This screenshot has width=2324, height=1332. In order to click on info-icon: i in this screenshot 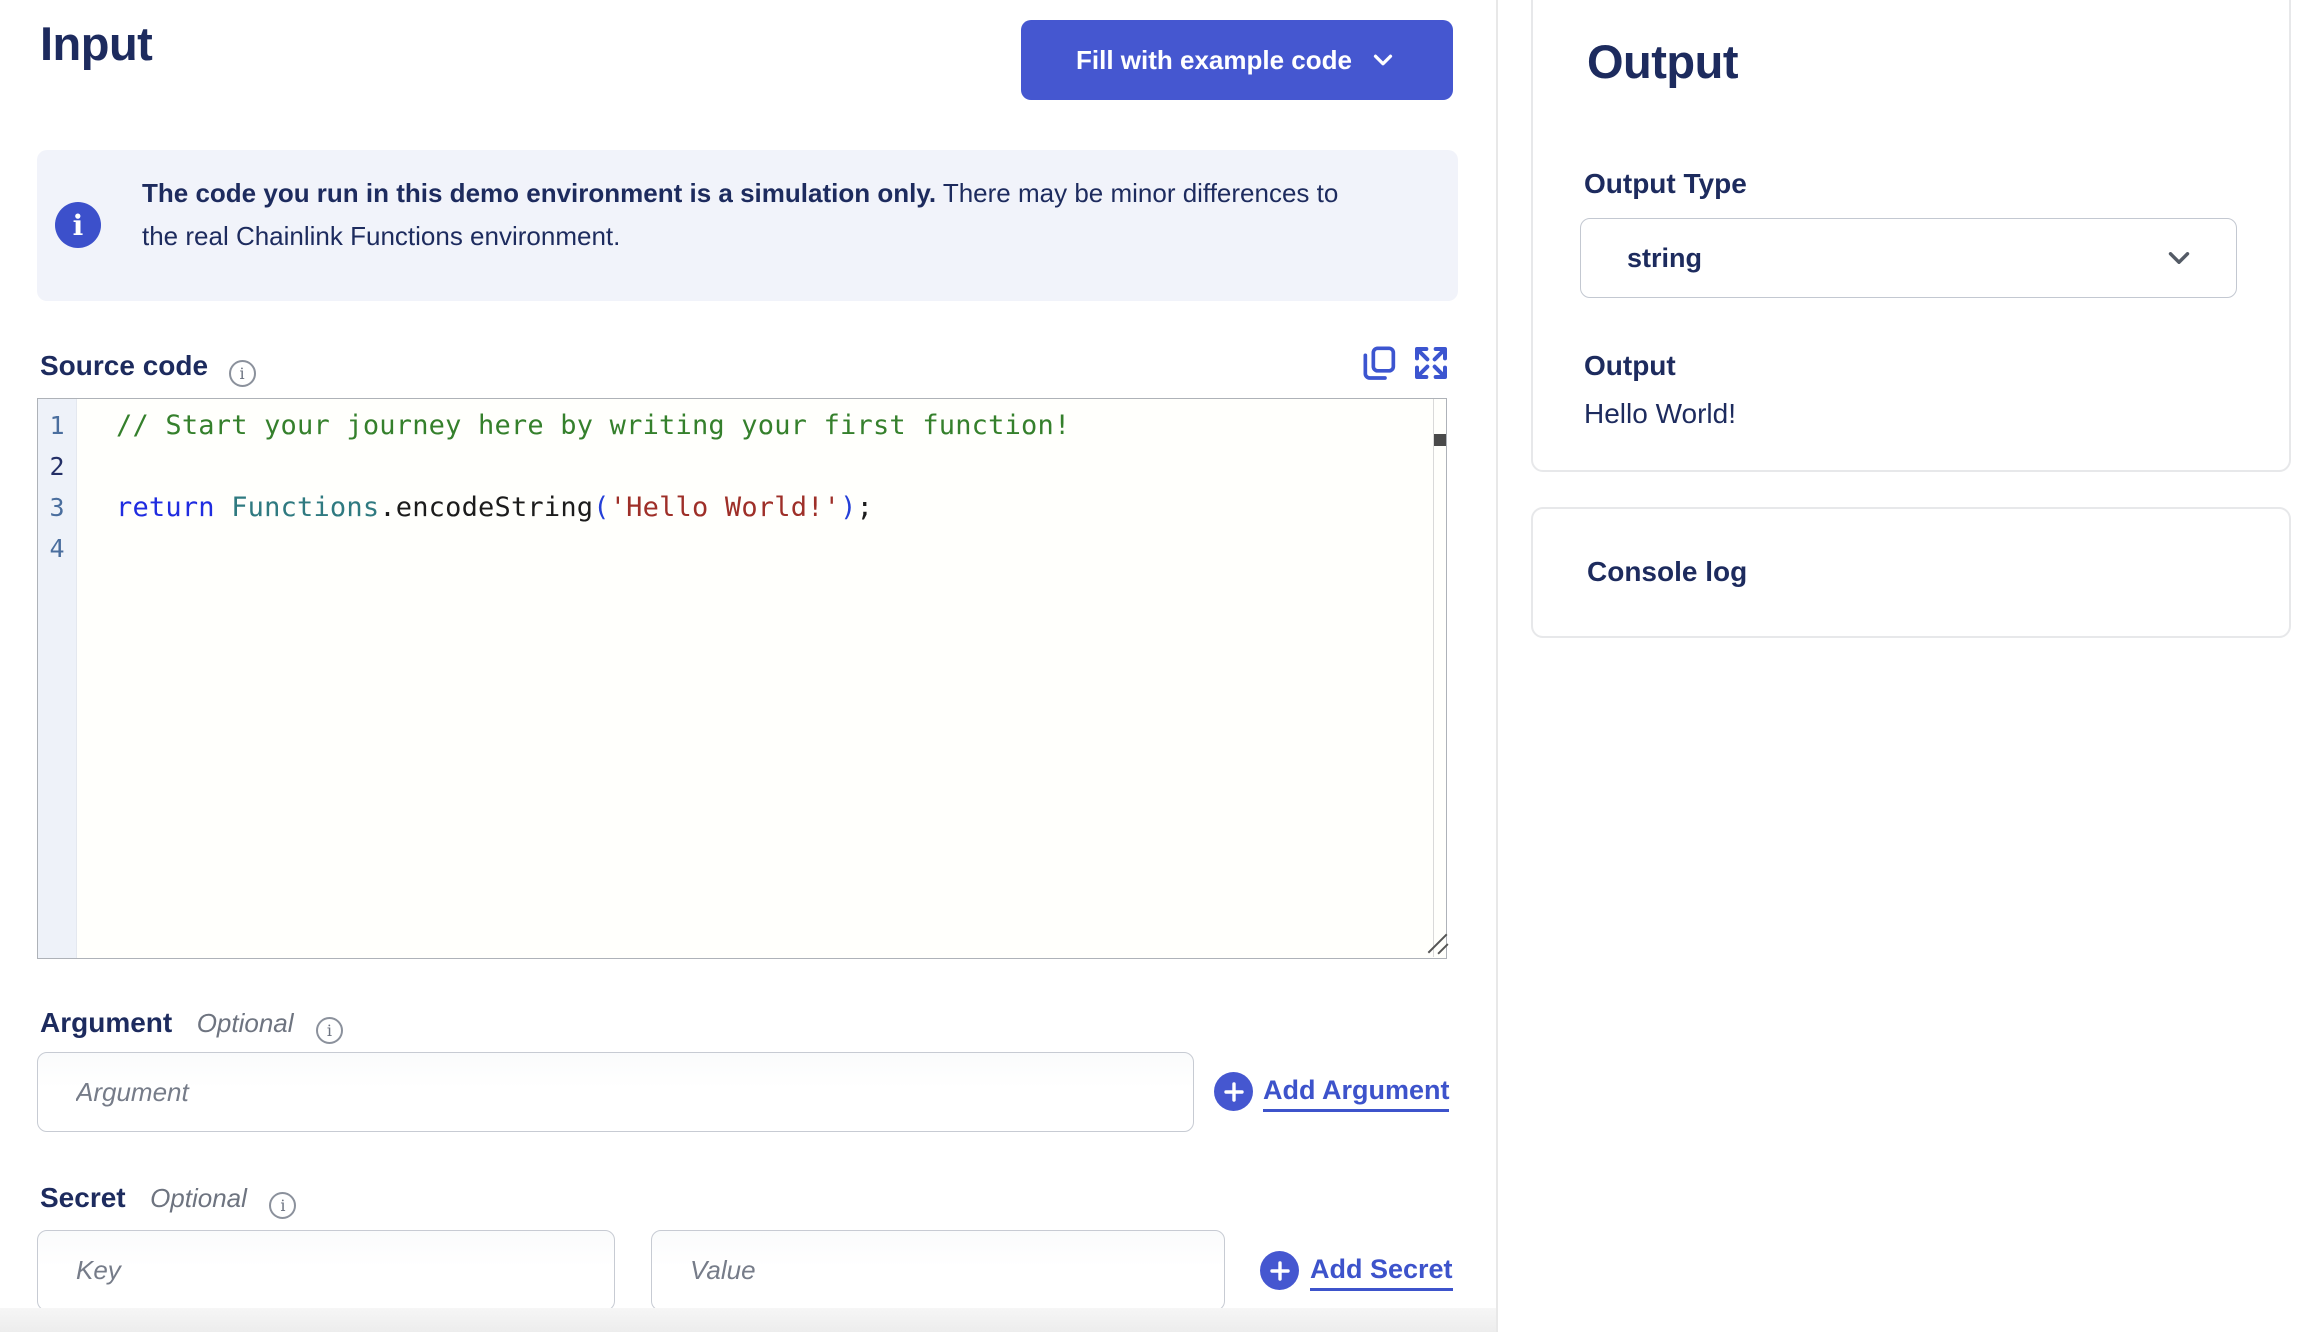, I will do `click(78, 225)`.